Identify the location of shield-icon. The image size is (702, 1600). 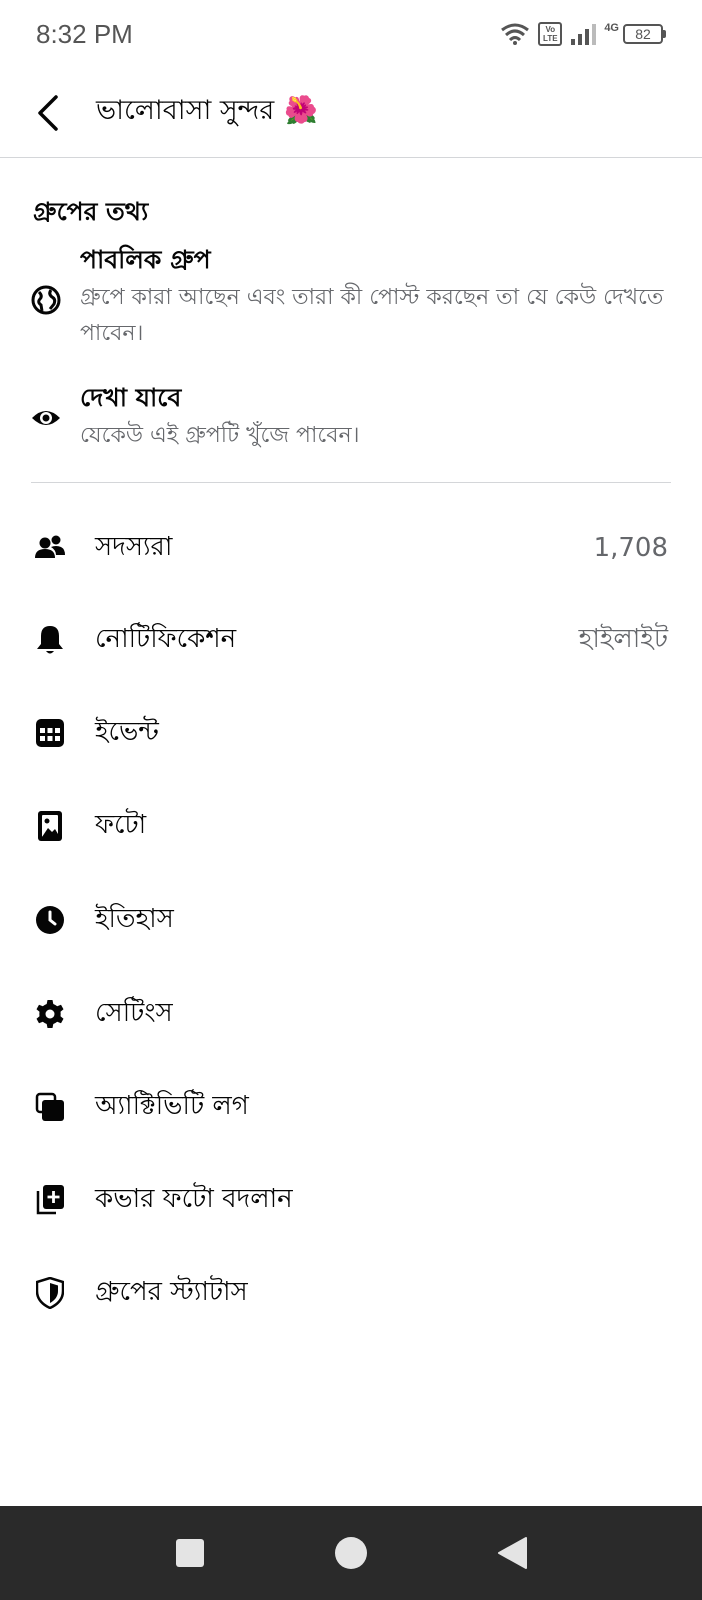
(50, 1293).